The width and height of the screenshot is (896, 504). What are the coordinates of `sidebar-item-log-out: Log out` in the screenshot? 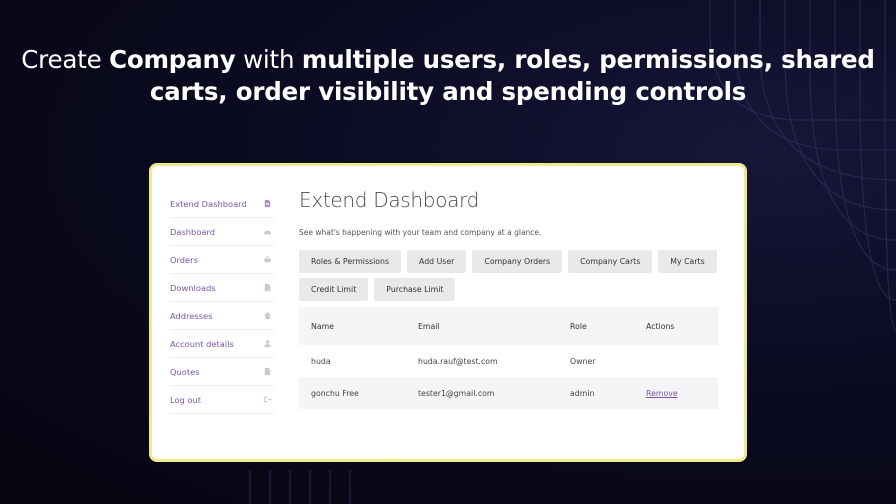 It's located at (222, 400).